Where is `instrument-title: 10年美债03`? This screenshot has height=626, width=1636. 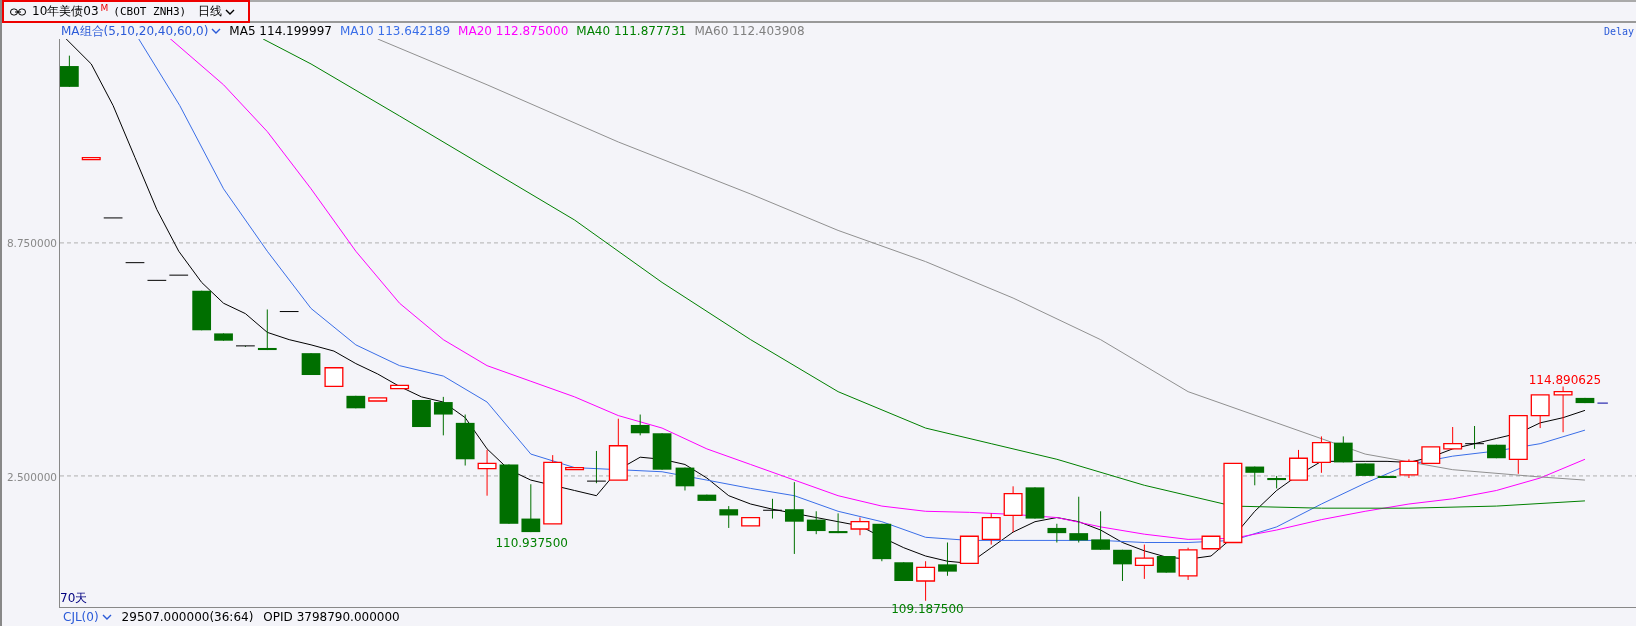
instrument-title: 10年美债03 is located at coordinates (65, 11).